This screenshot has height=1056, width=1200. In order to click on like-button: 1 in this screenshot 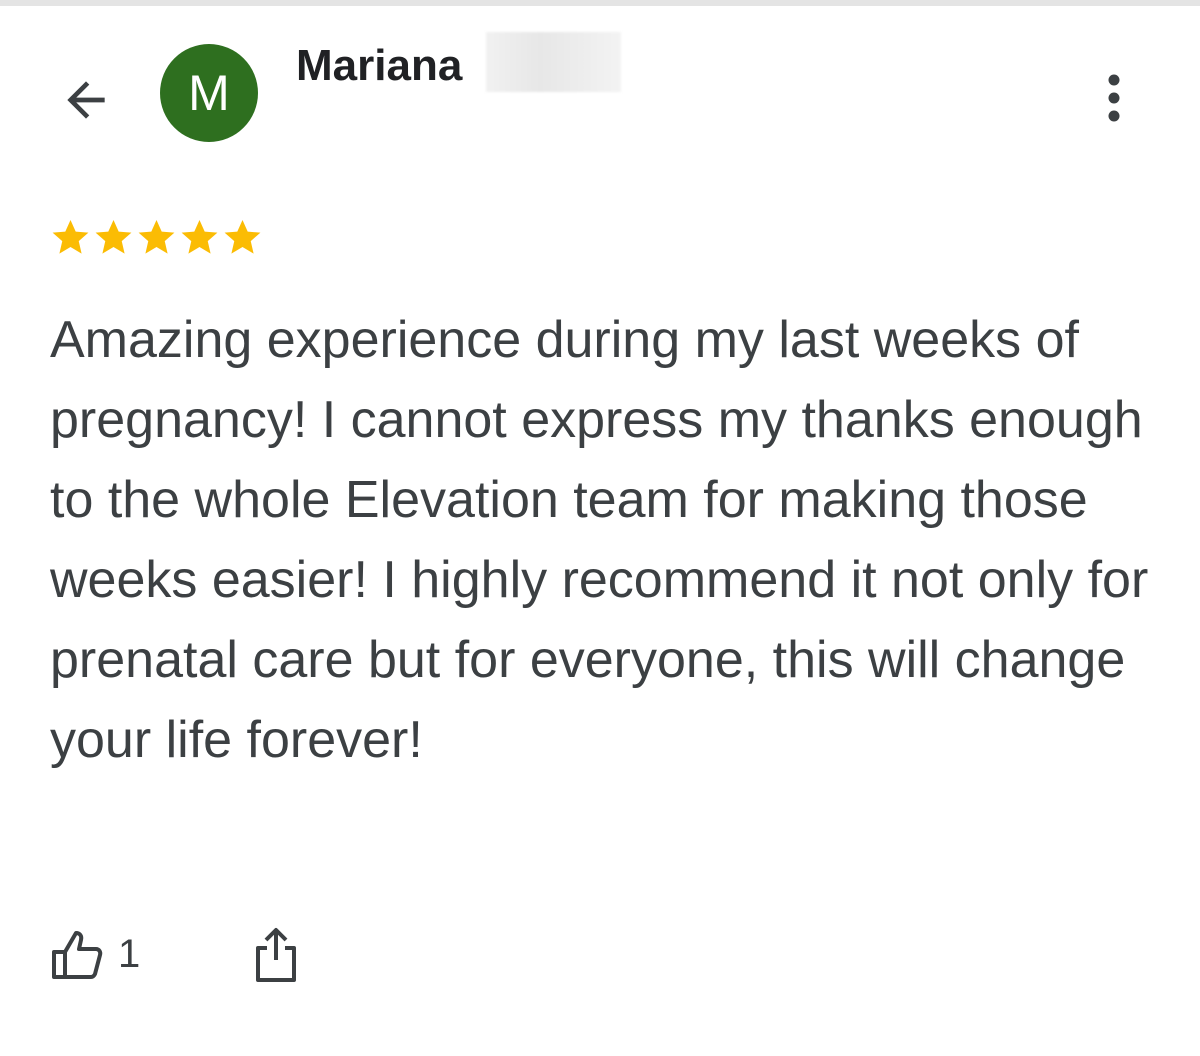, I will do `click(94, 954)`.